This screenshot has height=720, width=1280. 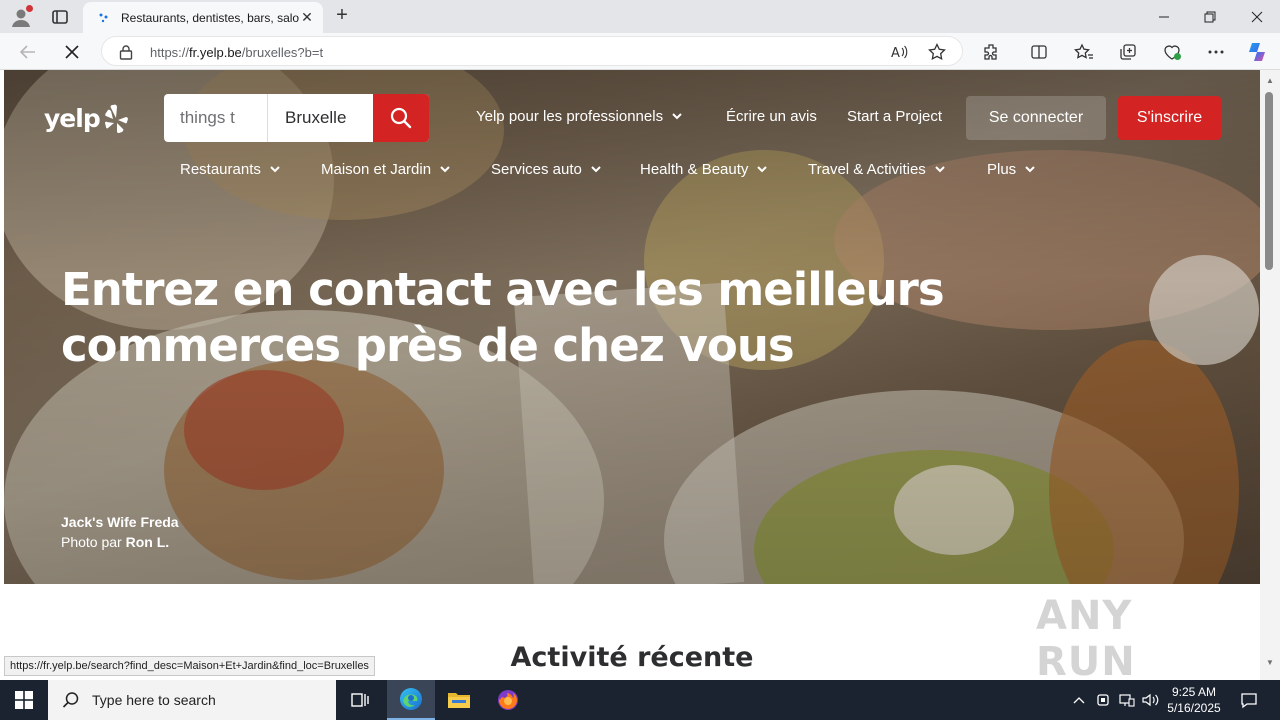 I want to click on for-business-dropdown: Yelp pour les professionnels, so click(x=579, y=116).